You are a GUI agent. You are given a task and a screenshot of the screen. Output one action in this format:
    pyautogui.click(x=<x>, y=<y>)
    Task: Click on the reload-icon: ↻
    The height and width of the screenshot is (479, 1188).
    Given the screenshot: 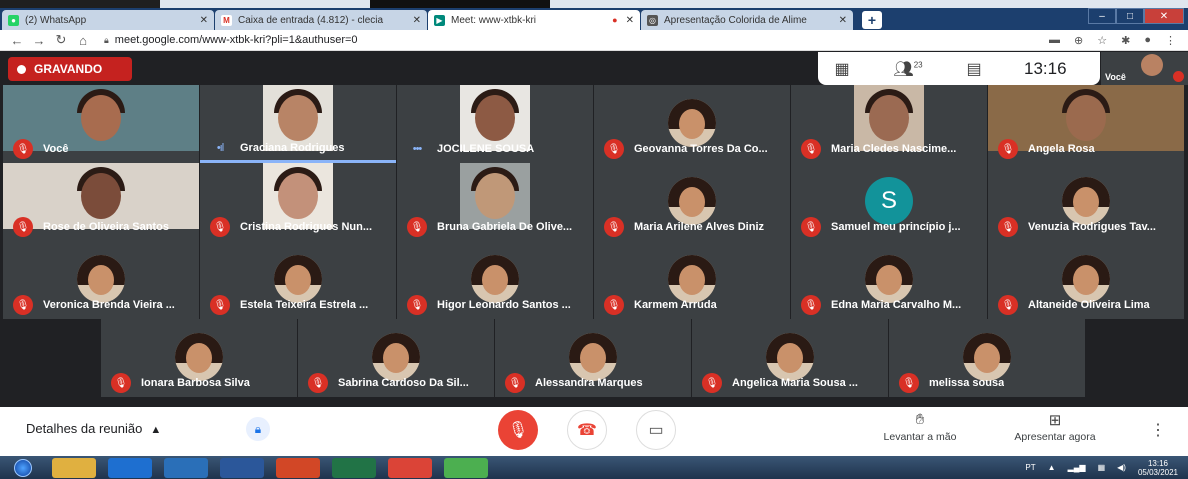 What is the action you would take?
    pyautogui.click(x=61, y=40)
    